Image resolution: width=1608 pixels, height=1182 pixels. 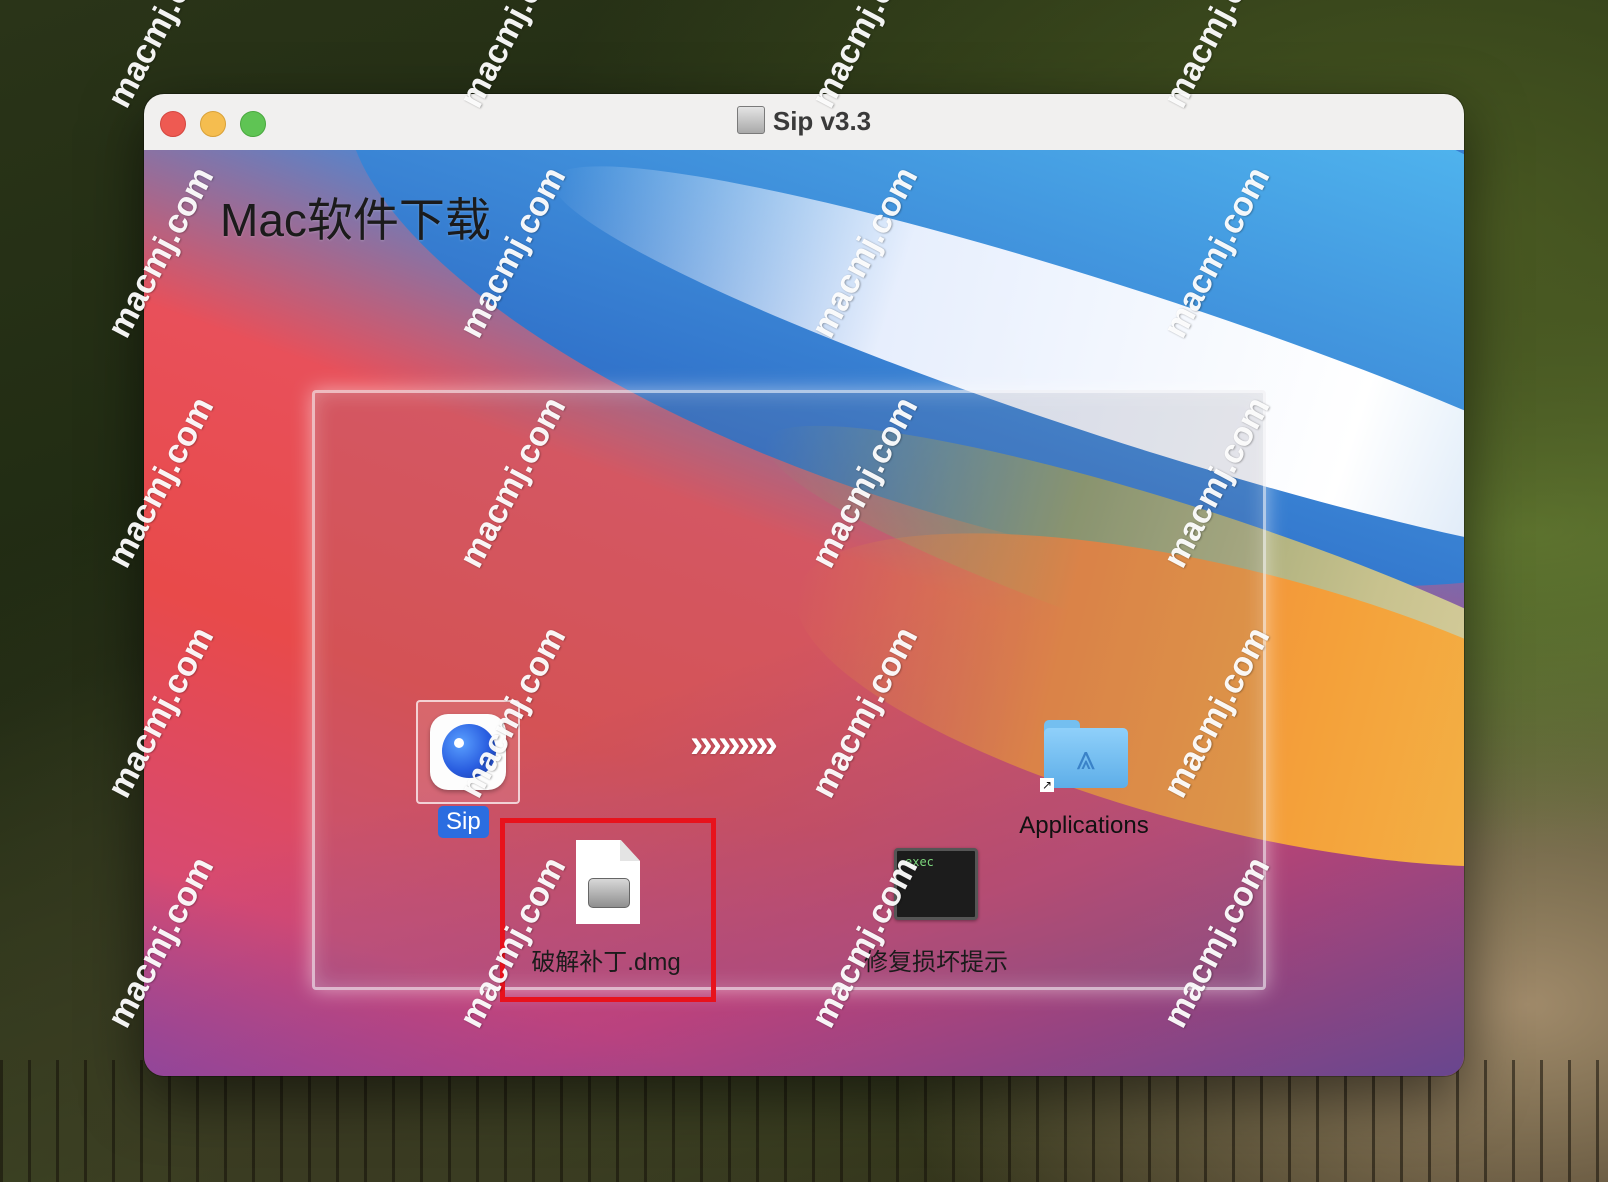 I want to click on title-bar: Sip v3.3, so click(x=804, y=122).